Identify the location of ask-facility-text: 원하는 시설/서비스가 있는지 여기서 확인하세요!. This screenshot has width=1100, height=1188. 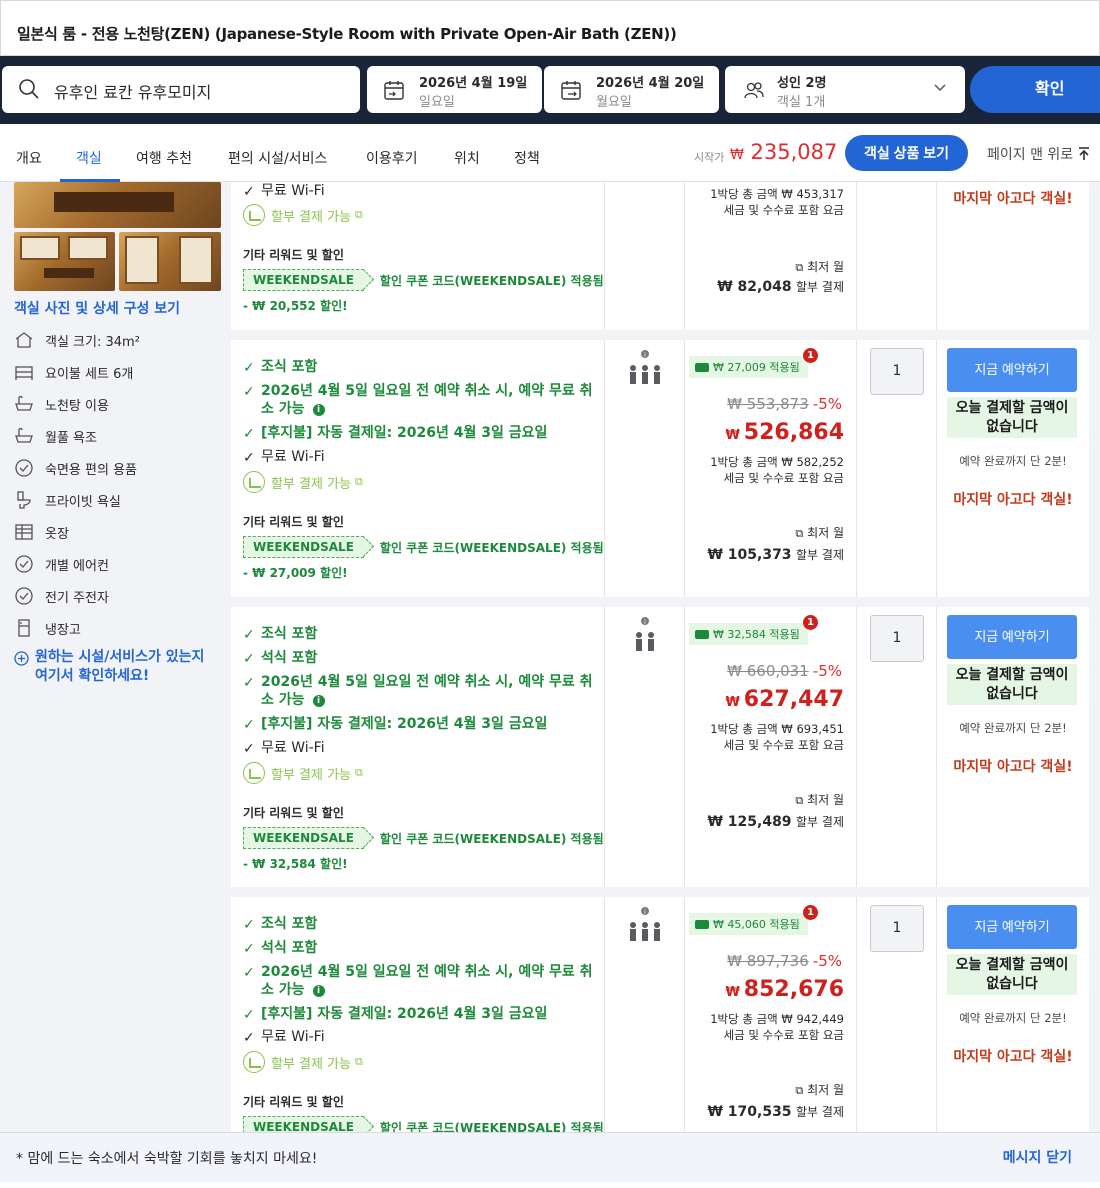
(120, 666).